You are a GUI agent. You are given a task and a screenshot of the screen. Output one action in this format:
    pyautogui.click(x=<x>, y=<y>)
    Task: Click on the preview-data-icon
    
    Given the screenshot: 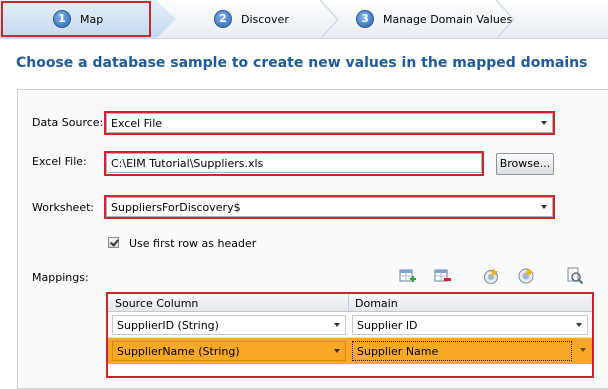 What is the action you would take?
    pyautogui.click(x=575, y=276)
    